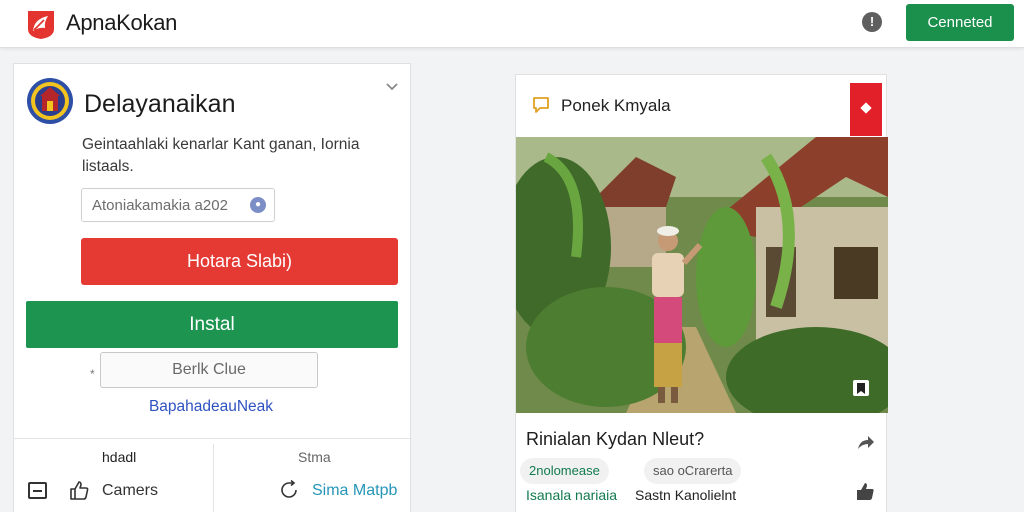  What do you see at coordinates (122, 22) in the screenshot?
I see `app-title: ApnaKokan` at bounding box center [122, 22].